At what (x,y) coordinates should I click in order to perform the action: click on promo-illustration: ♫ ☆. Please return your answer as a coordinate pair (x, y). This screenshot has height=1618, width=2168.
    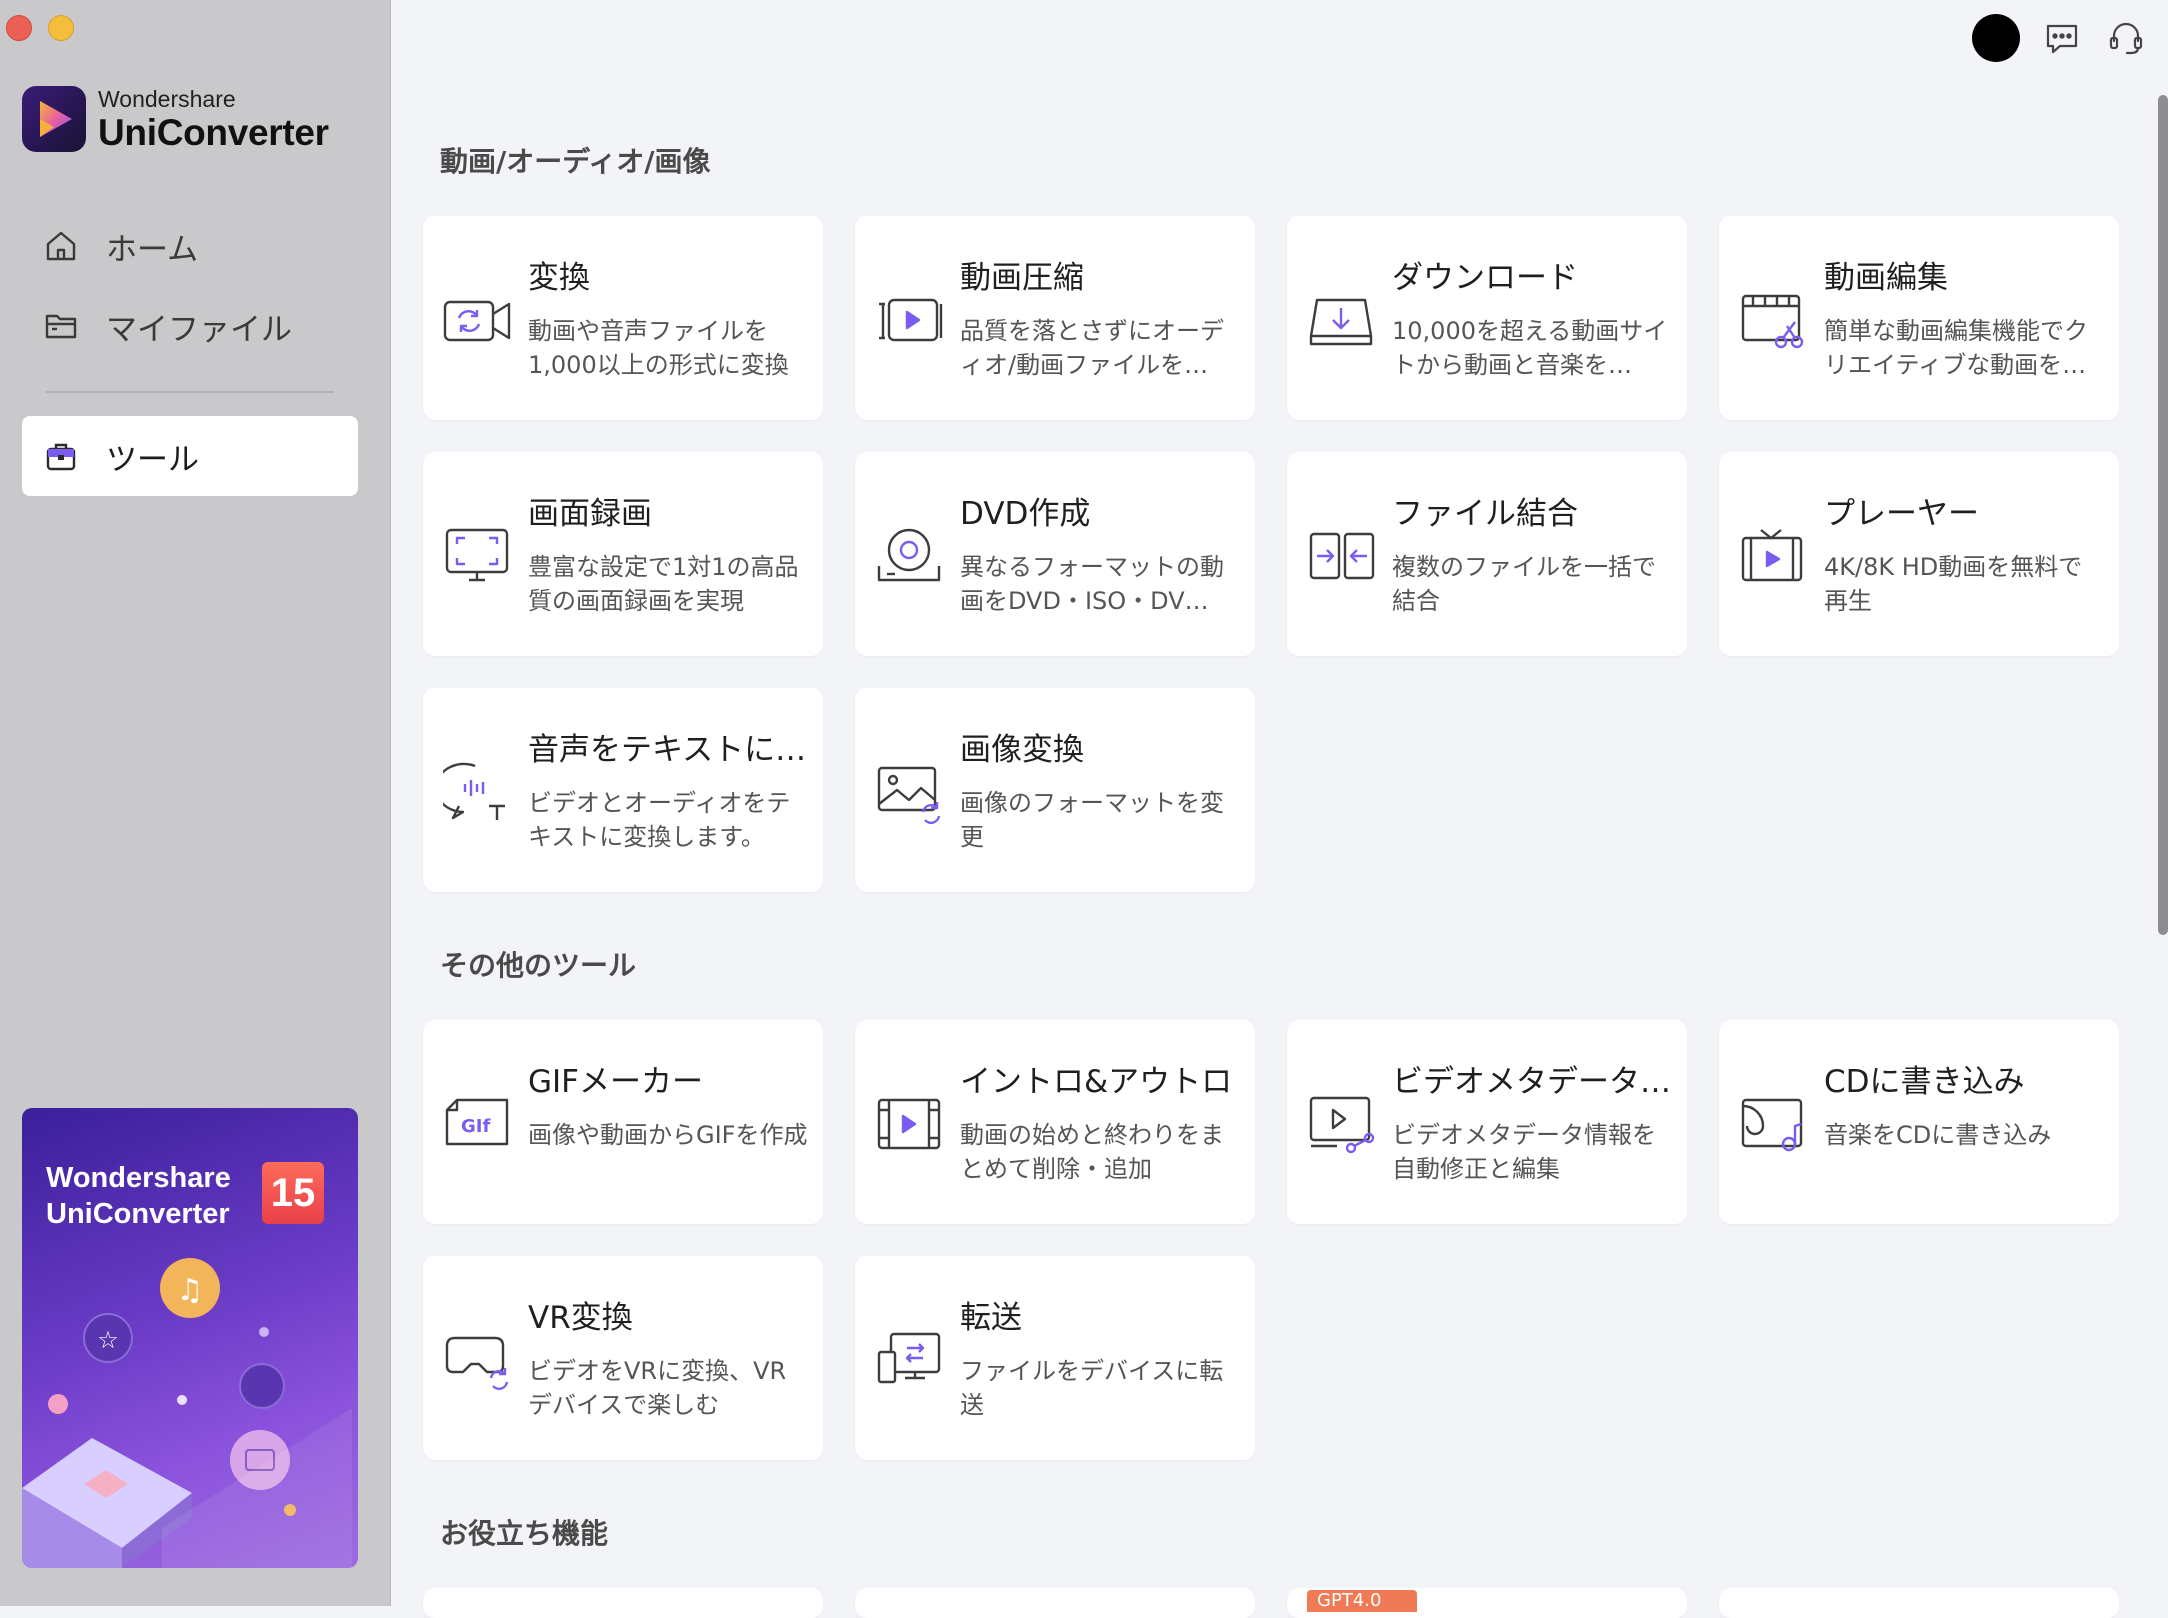
    Looking at the image, I should click on (187, 1413).